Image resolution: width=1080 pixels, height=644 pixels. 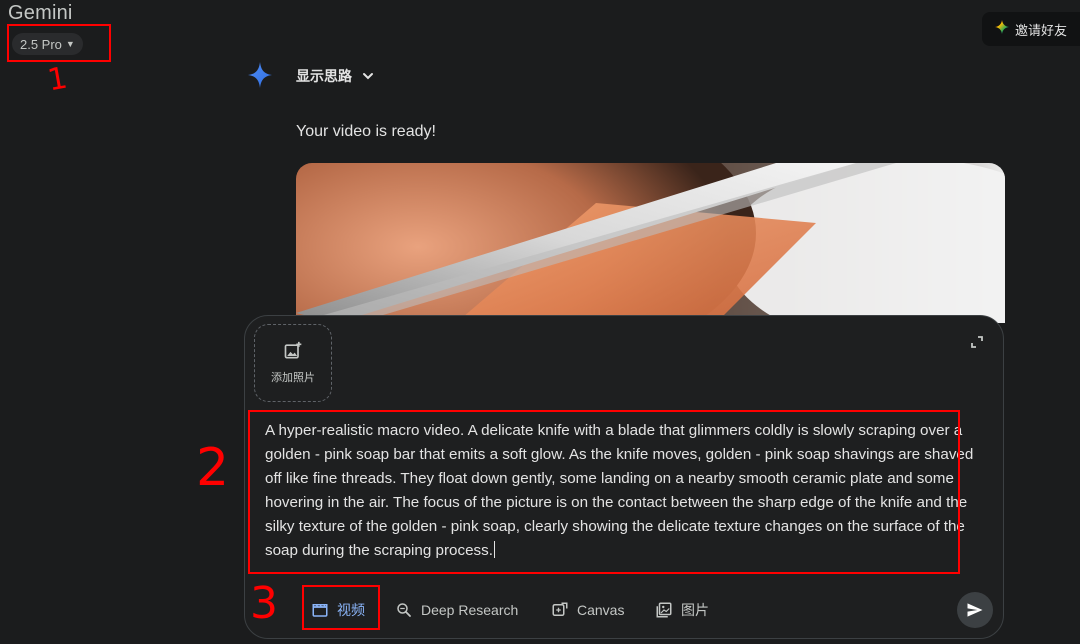 What do you see at coordinates (1001, 29) in the screenshot?
I see `sparkle-icon` at bounding box center [1001, 29].